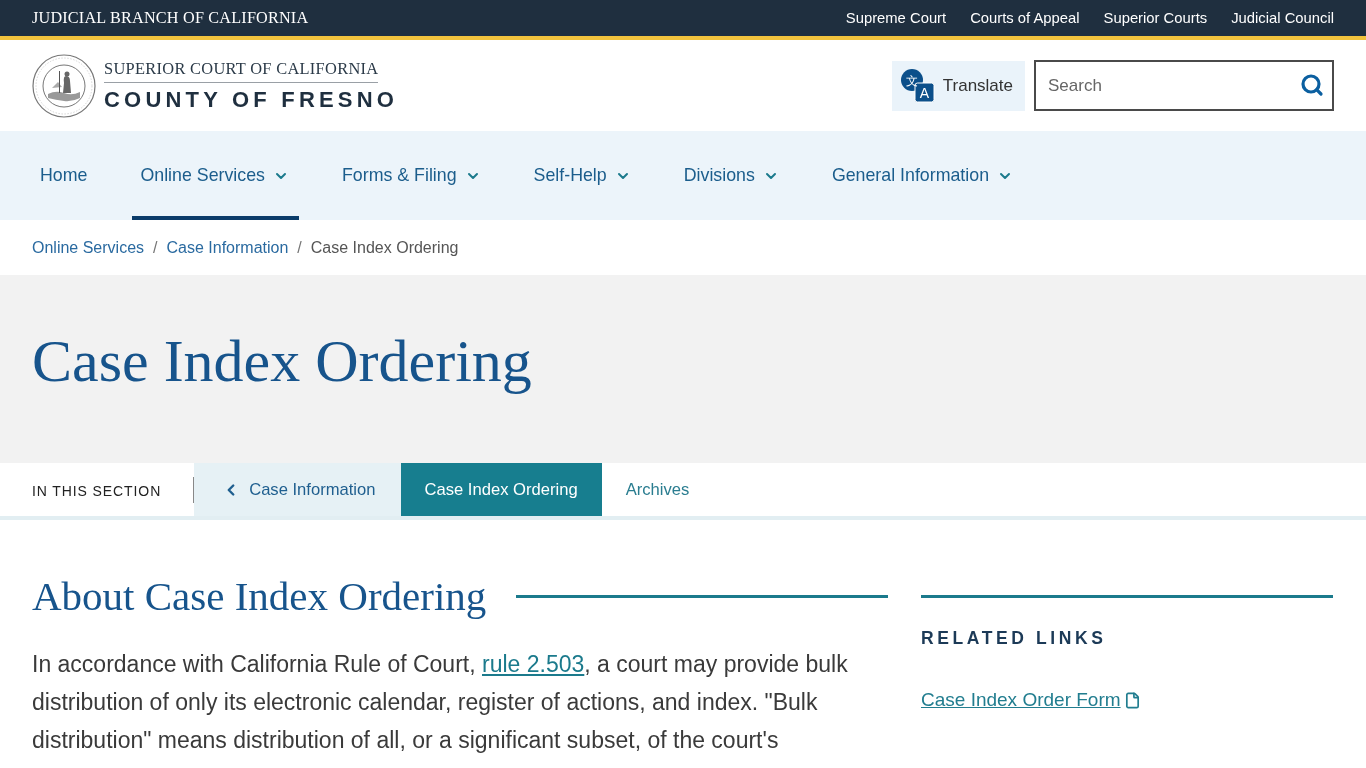 The width and height of the screenshot is (1366, 768). What do you see at coordinates (1155, 18) in the screenshot?
I see `top-bar-link: Superior Courts` at bounding box center [1155, 18].